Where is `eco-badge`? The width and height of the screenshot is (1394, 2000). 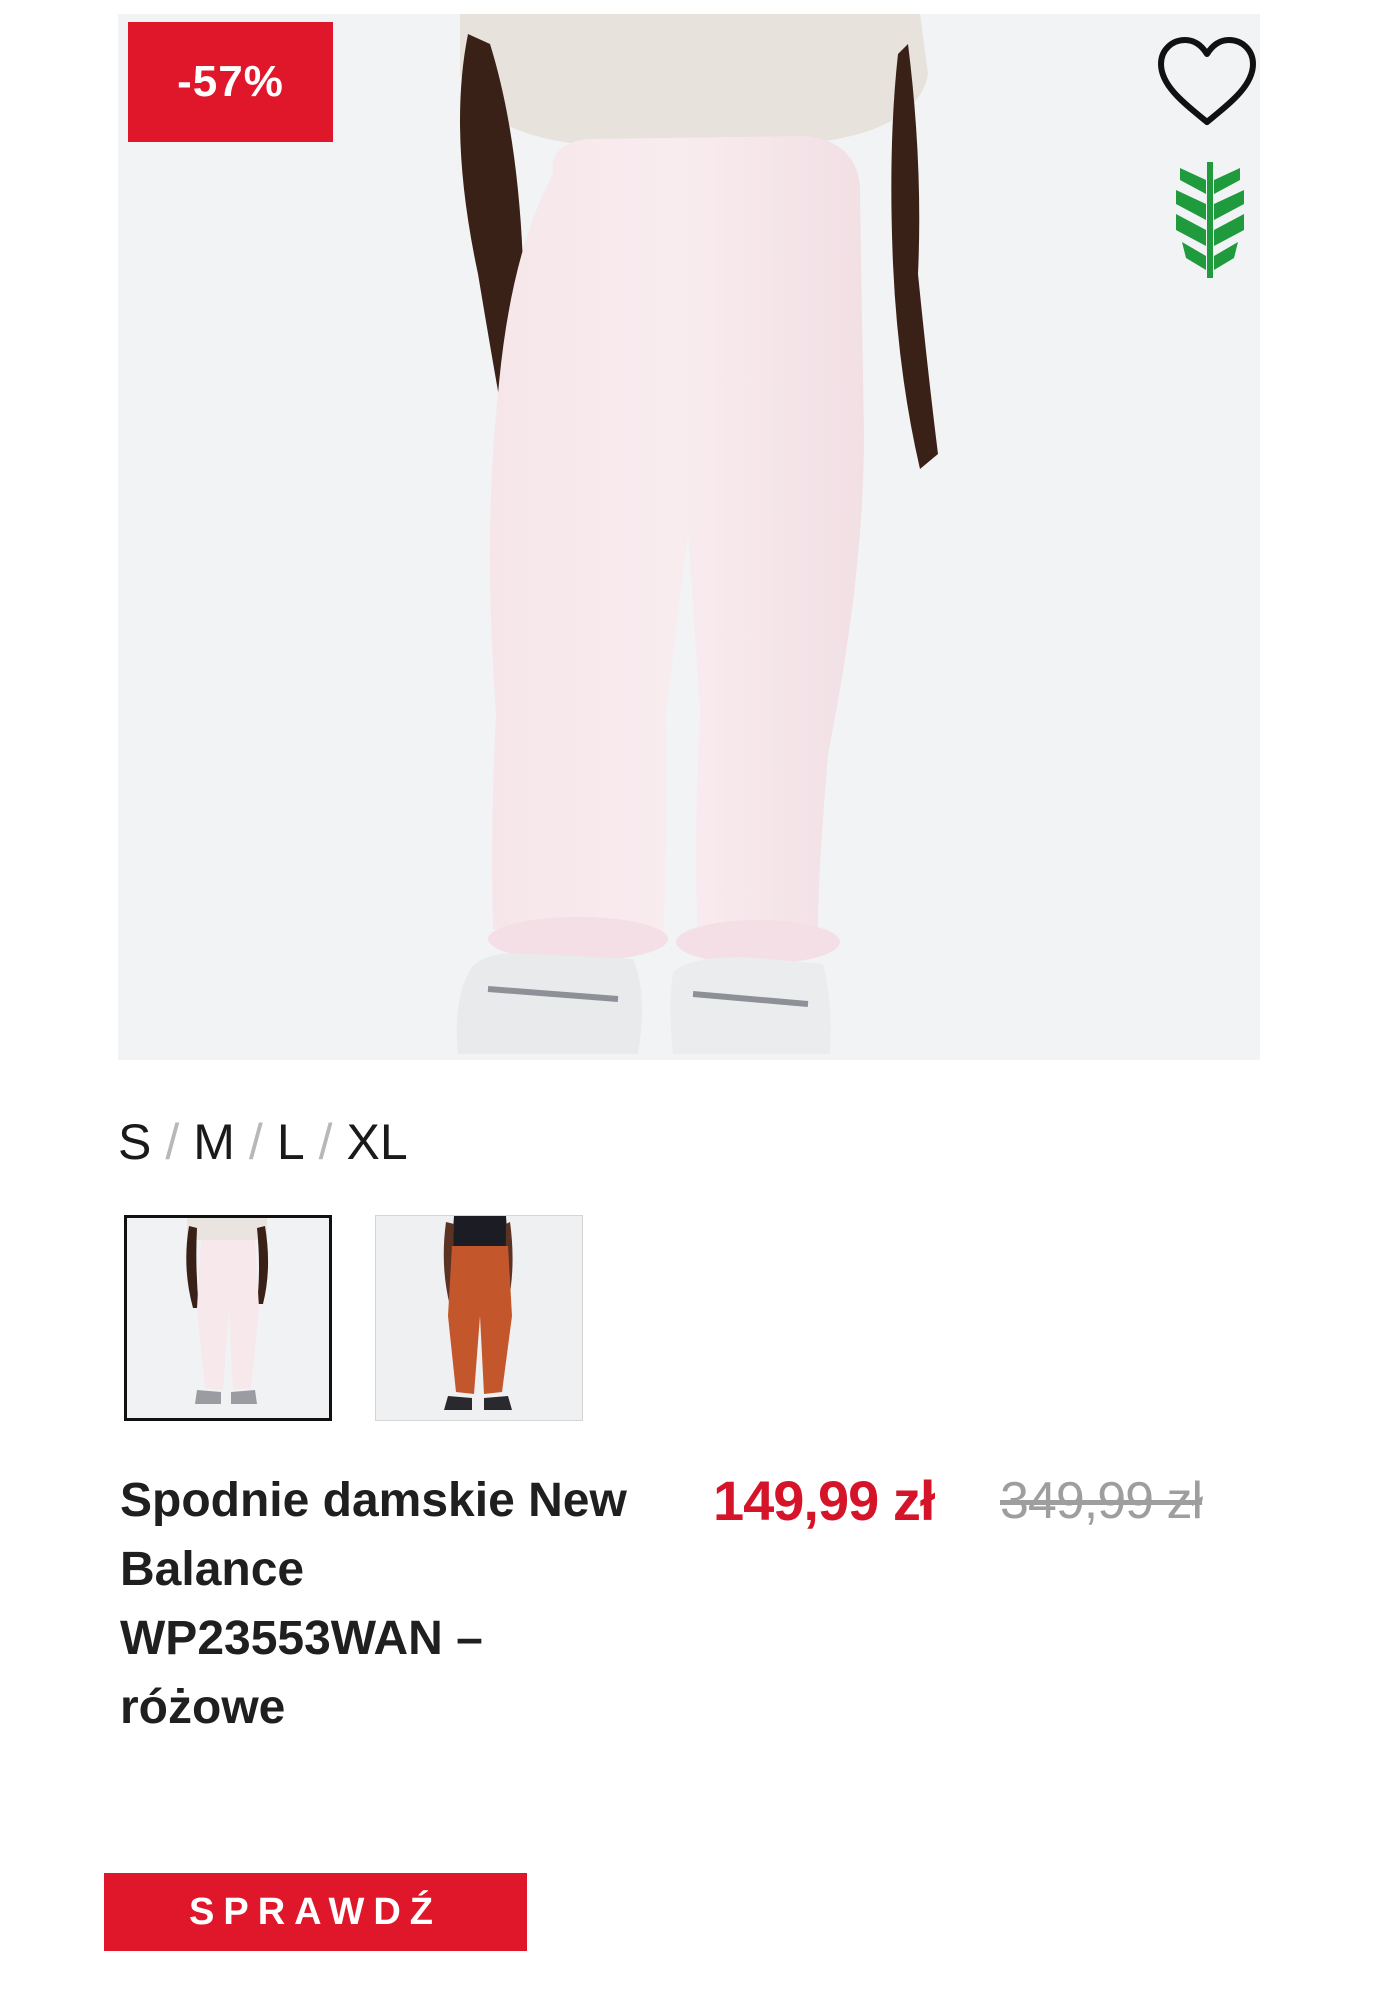 eco-badge is located at coordinates (1210, 220).